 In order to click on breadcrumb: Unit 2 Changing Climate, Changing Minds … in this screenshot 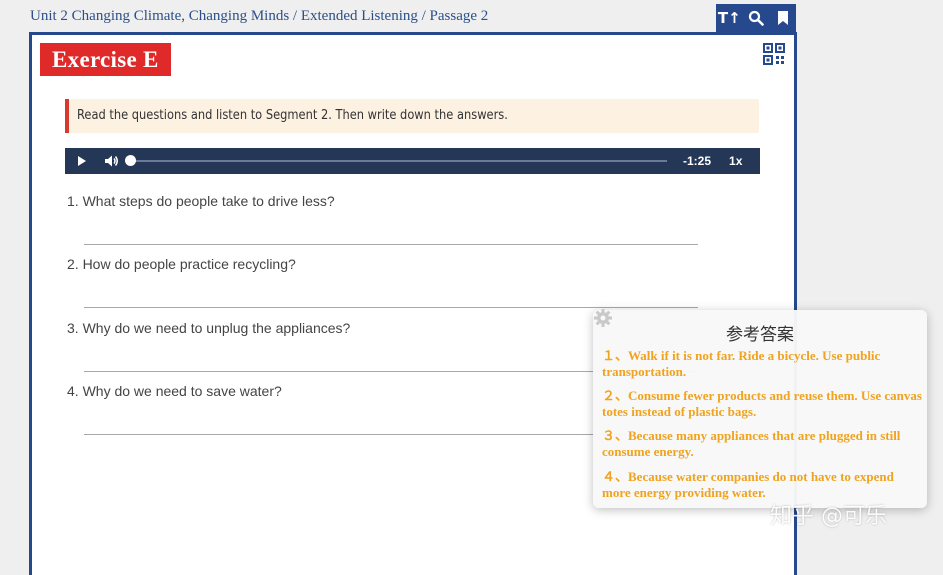, I will do `click(259, 16)`.